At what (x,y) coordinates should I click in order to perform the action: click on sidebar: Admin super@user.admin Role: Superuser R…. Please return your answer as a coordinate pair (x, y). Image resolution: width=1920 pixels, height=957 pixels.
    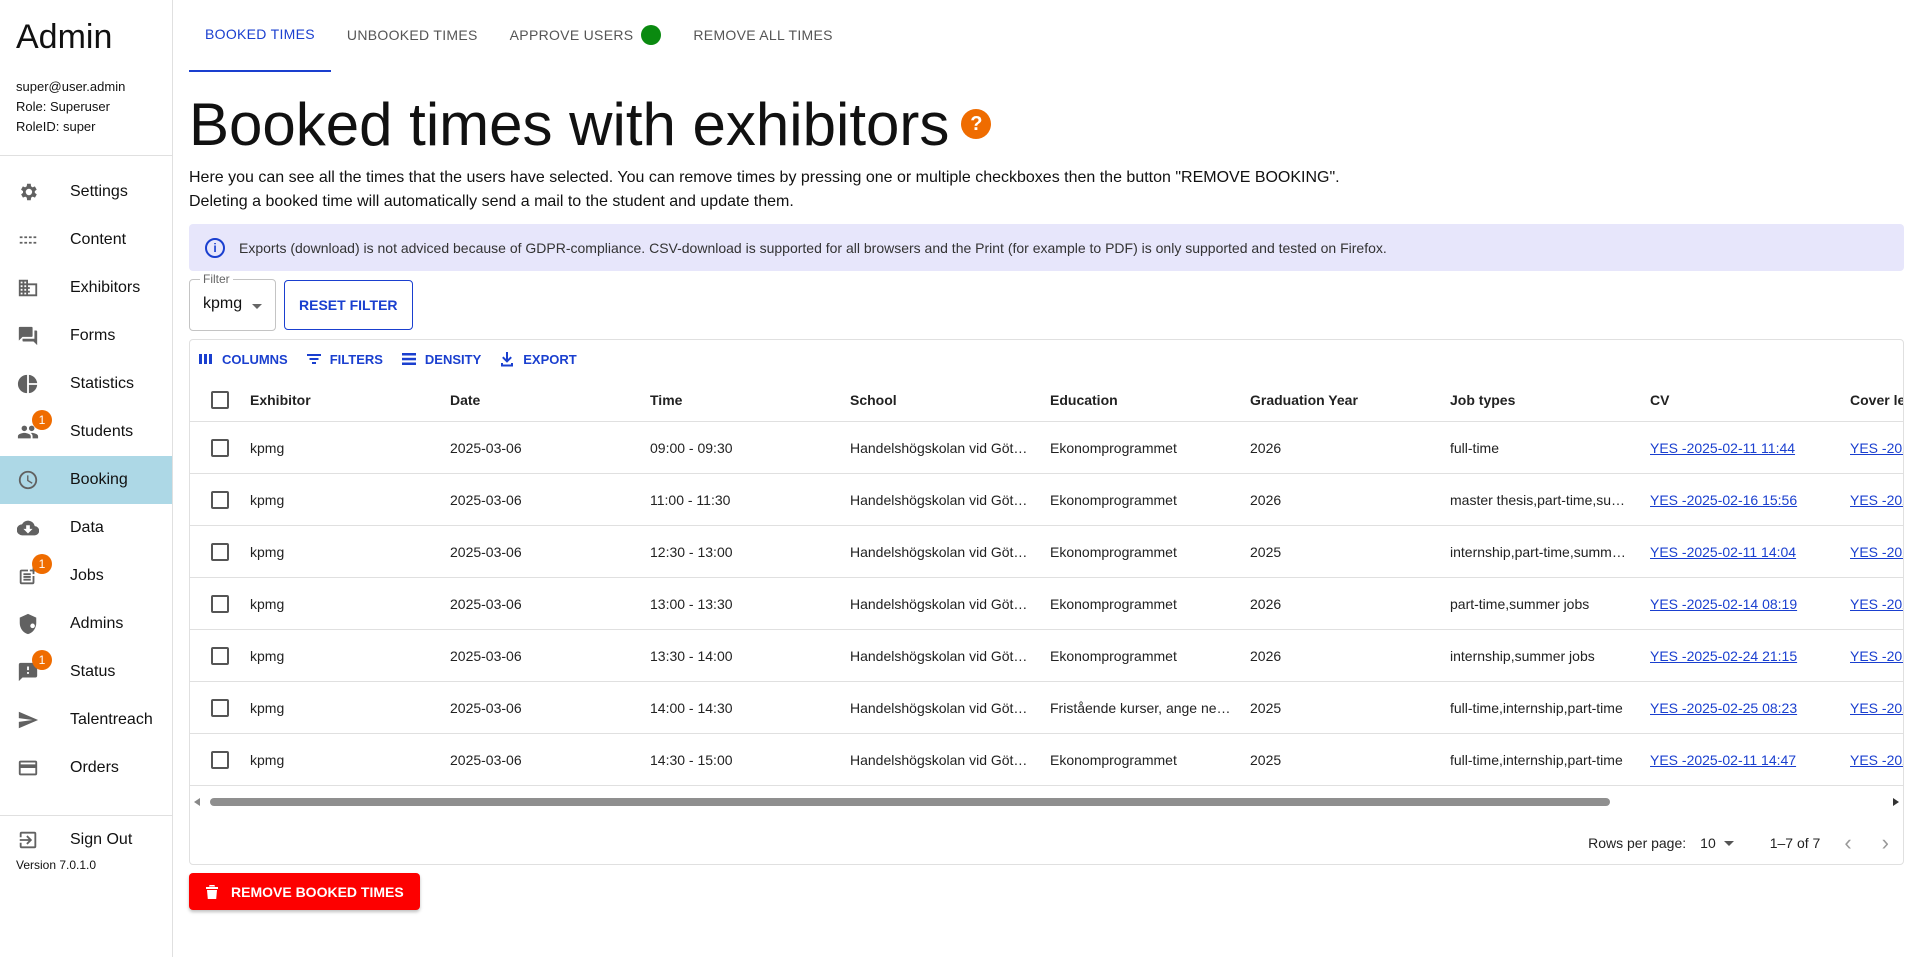
    Looking at the image, I should click on (86, 478).